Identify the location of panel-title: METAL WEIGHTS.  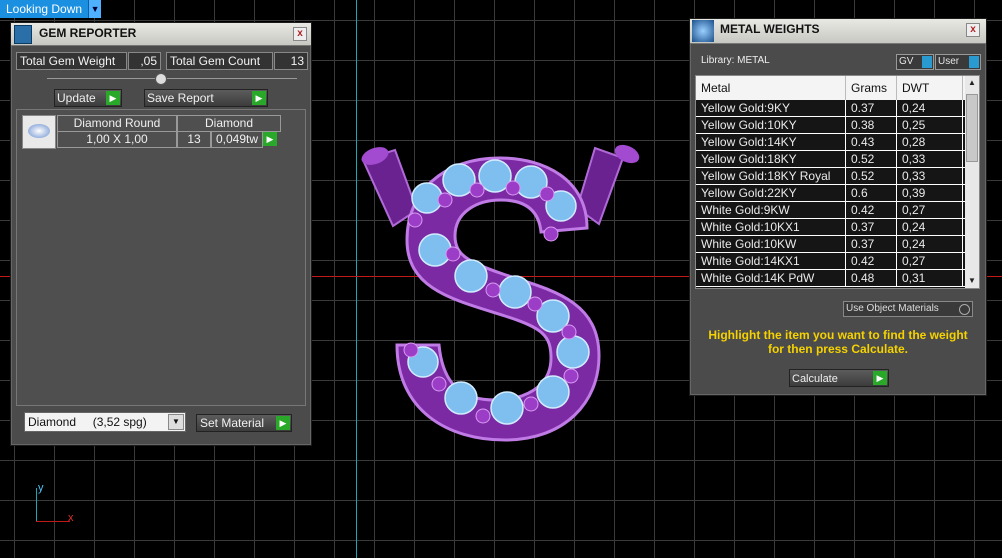
(770, 29).